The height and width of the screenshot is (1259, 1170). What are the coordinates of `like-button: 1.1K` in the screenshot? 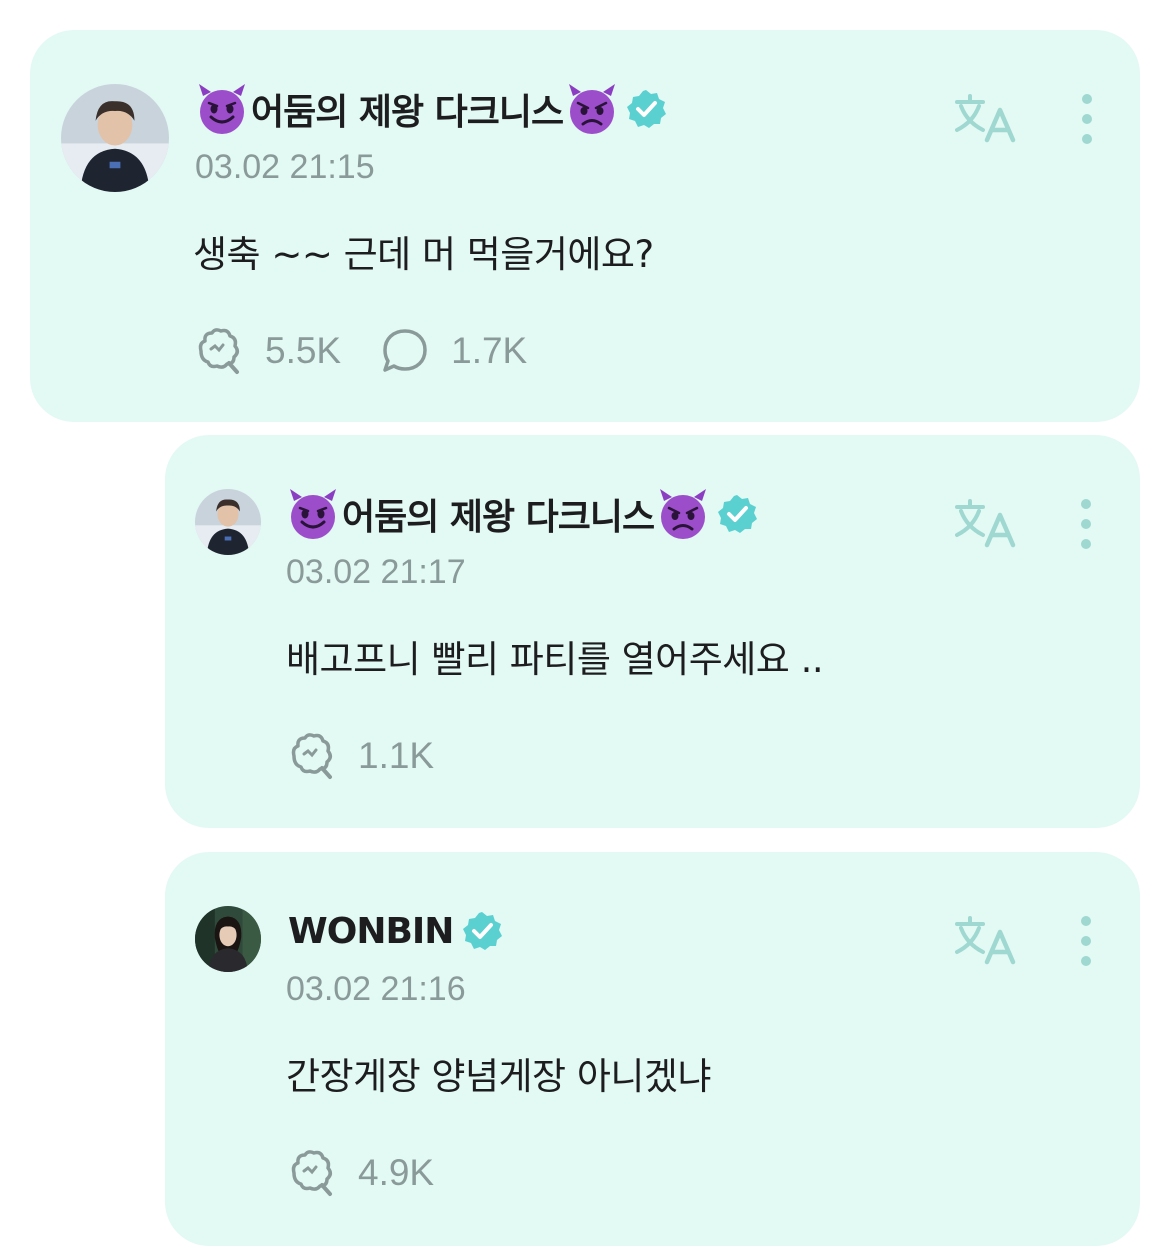 It's located at (360, 756).